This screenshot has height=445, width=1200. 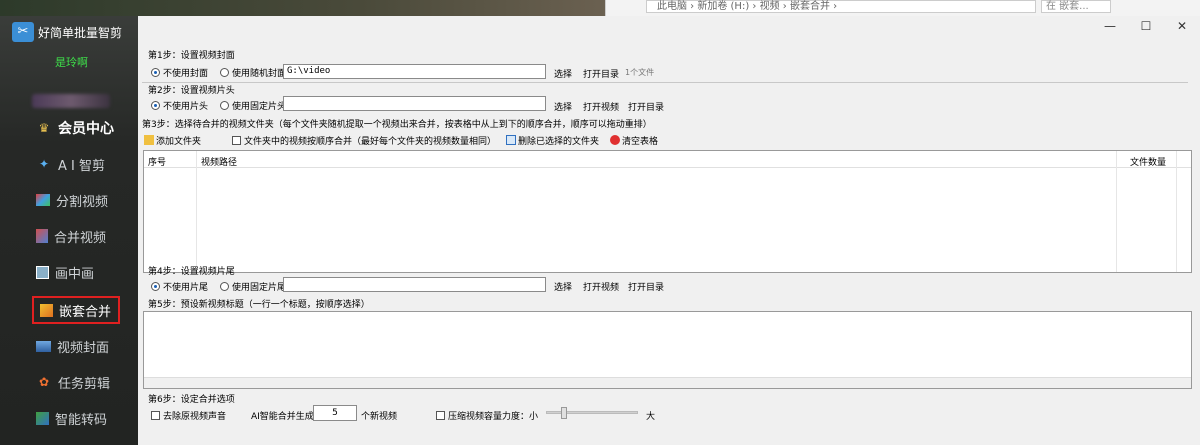 I want to click on column-header-index: 序号, so click(x=157, y=163).